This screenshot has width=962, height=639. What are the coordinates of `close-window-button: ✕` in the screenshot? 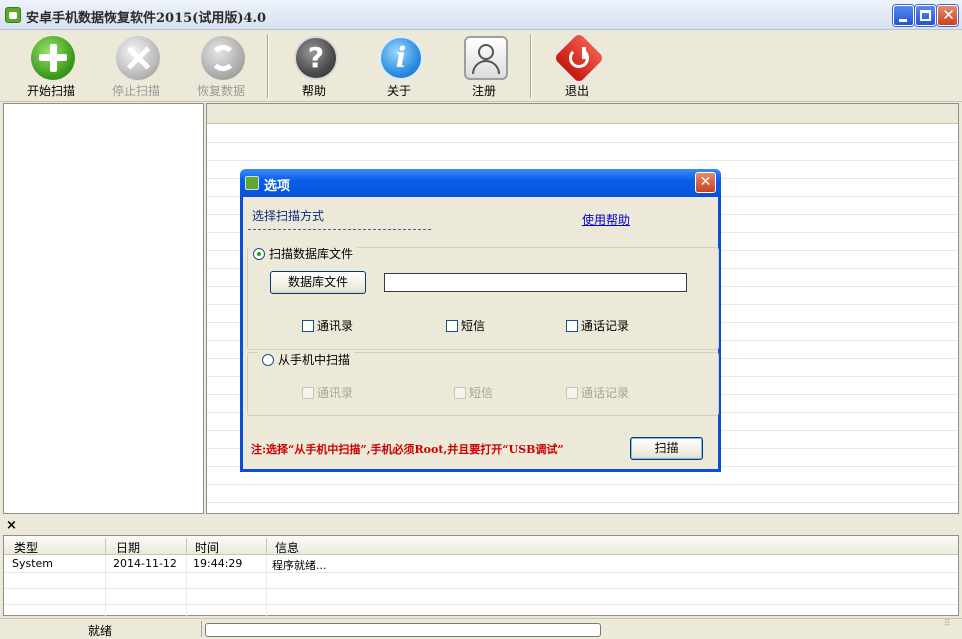 It's located at (947, 15).